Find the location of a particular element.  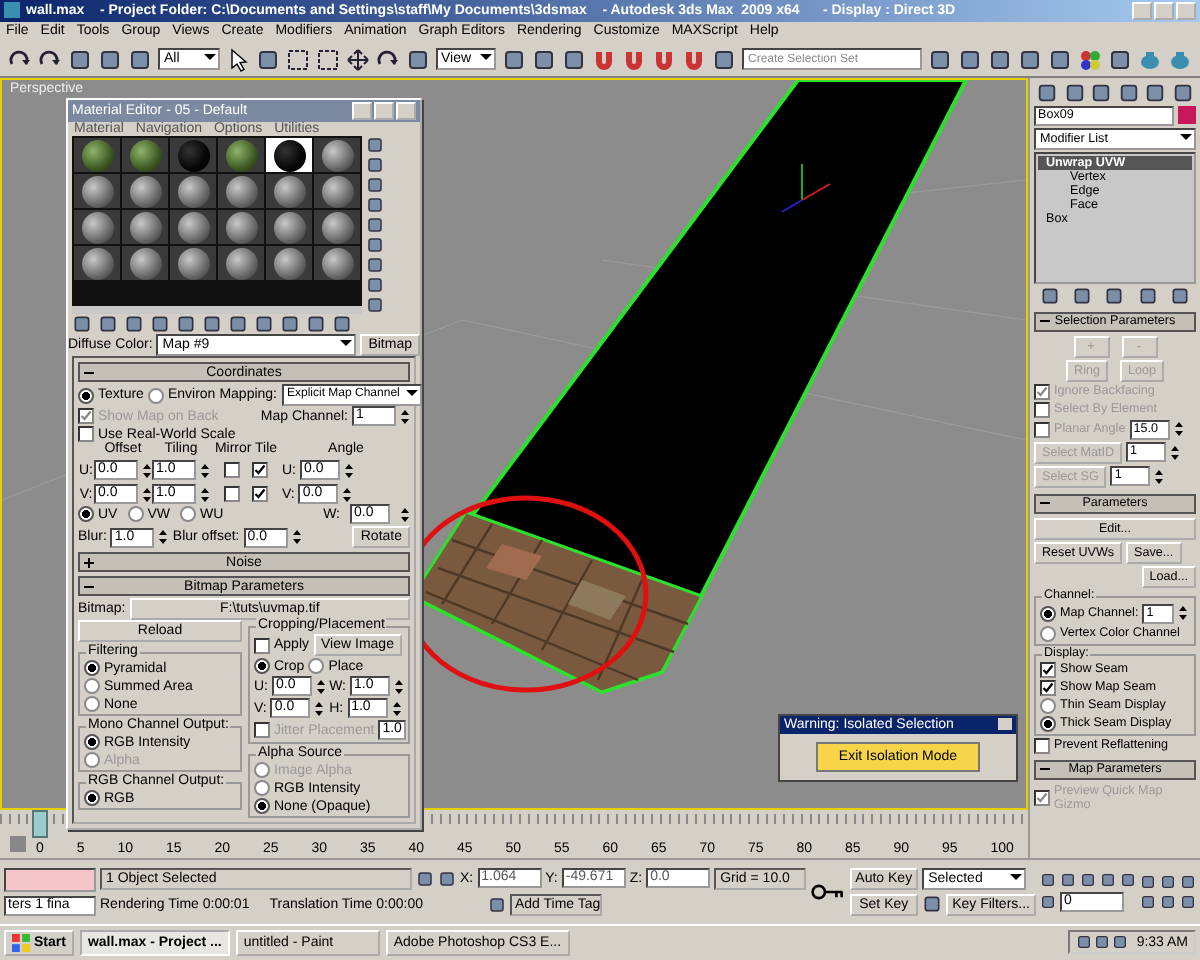

material-sample-slot is located at coordinates (289, 155).